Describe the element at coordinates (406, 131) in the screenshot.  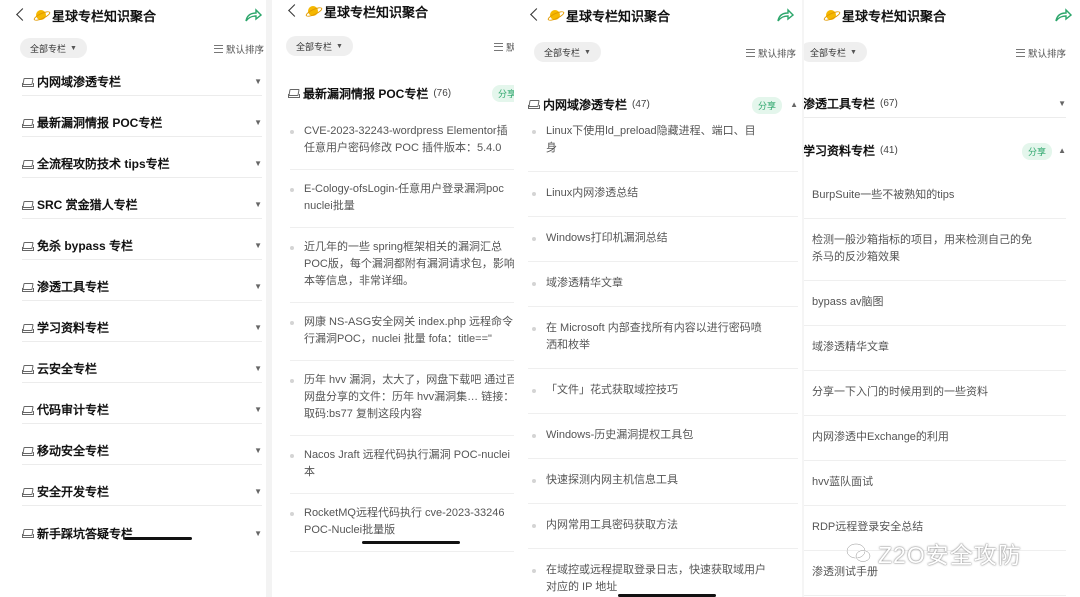
I see `article-title-line: CVE-2023-32243-wordpress Elementor插` at that location.